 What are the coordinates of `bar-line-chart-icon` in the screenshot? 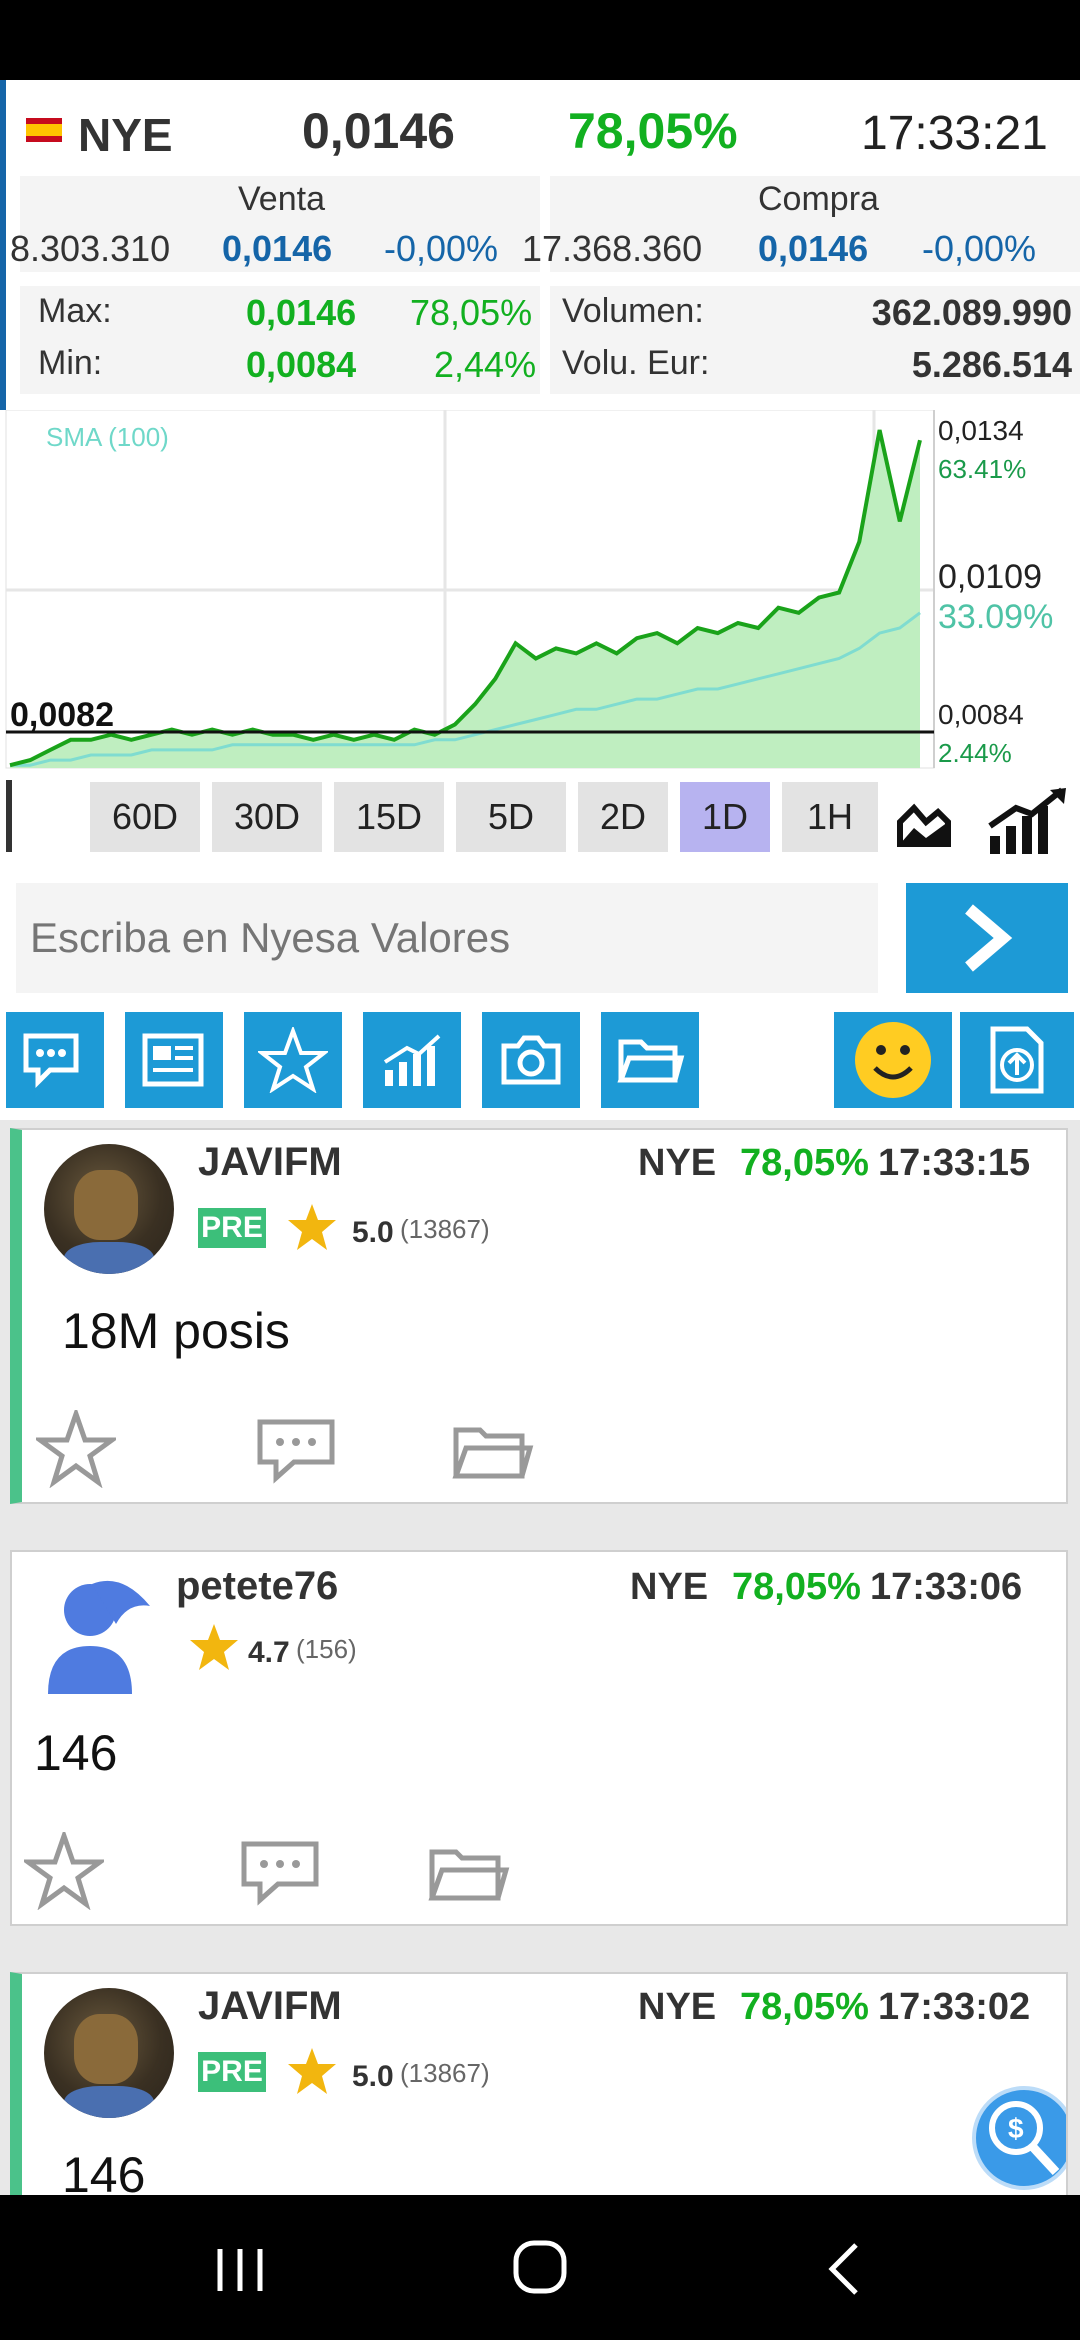 It's located at (1028, 821).